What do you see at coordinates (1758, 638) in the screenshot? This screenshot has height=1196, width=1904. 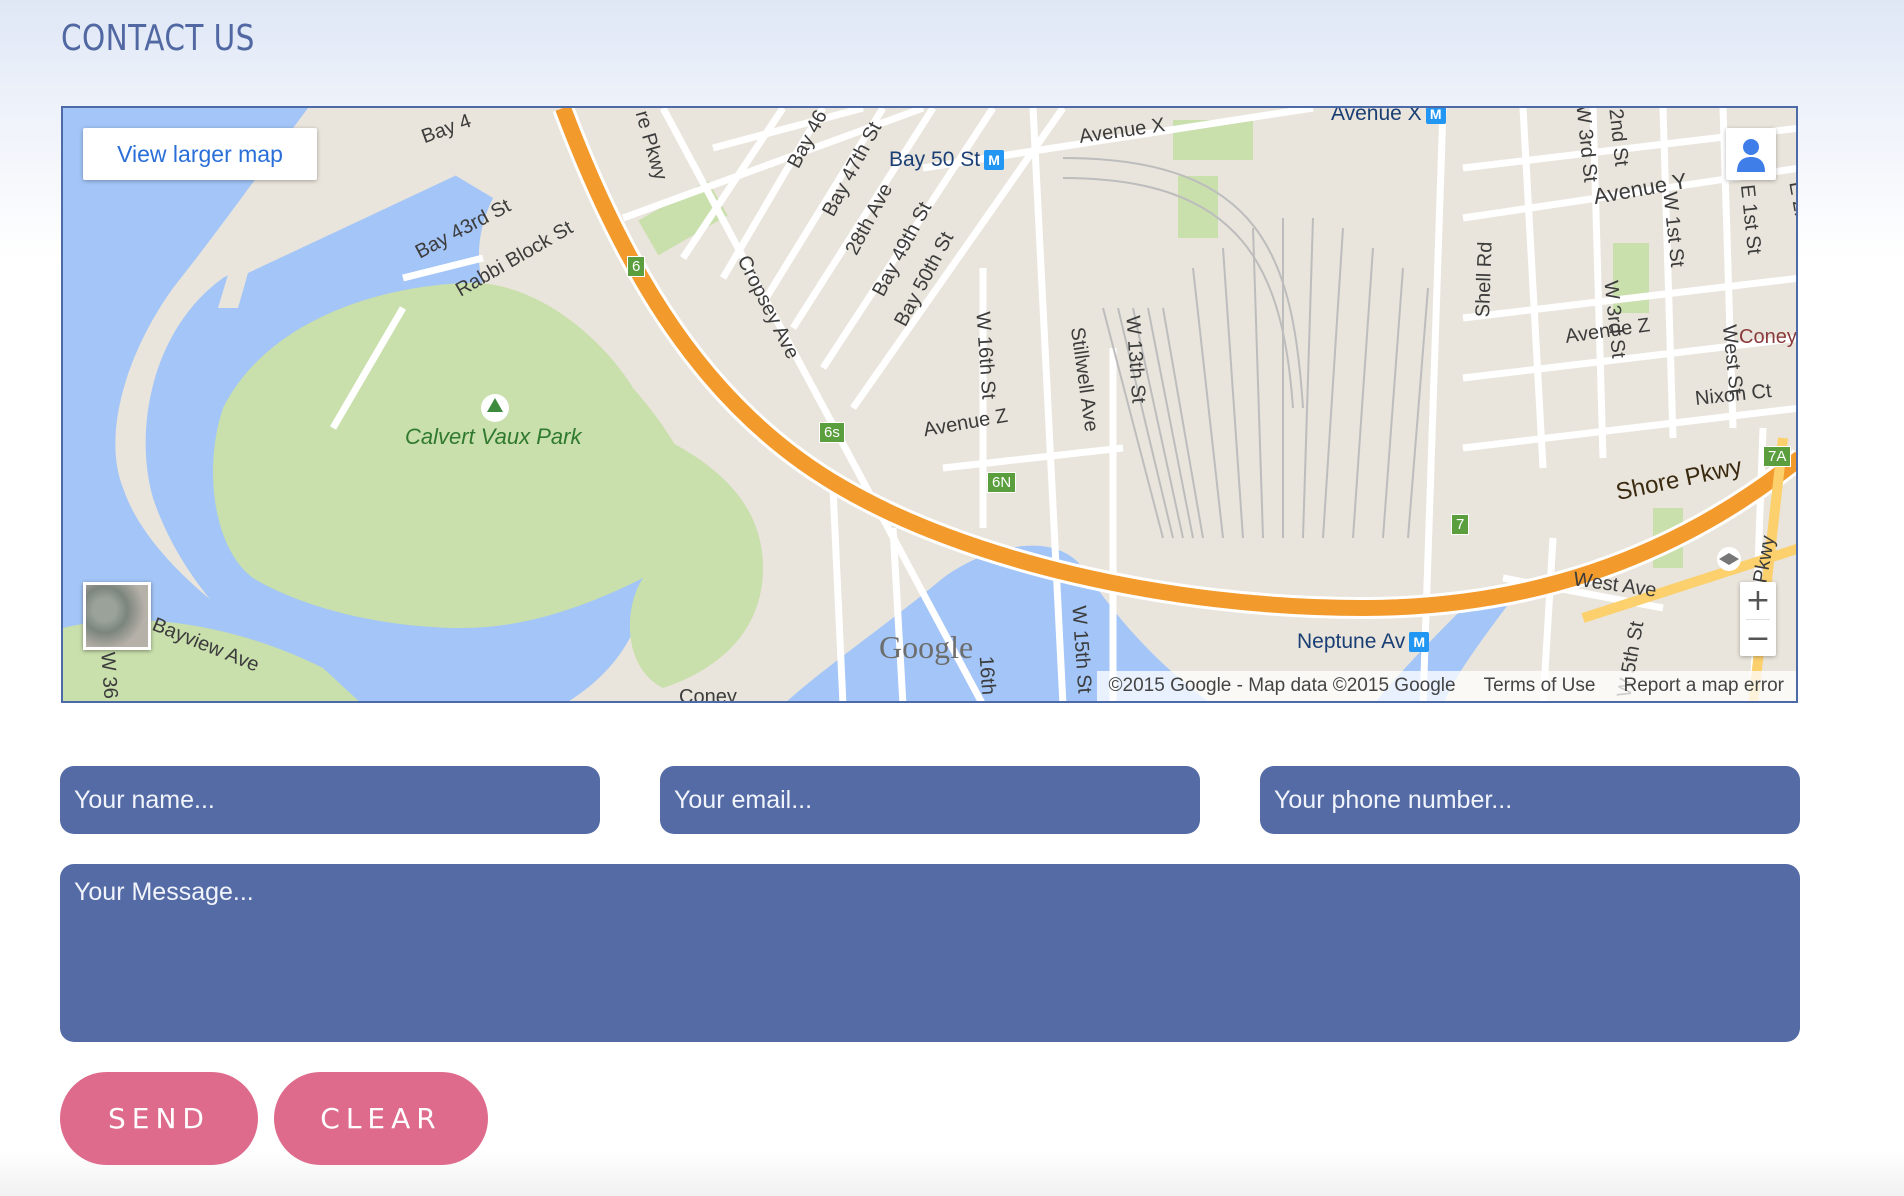 I see `zoom-out-button: −` at bounding box center [1758, 638].